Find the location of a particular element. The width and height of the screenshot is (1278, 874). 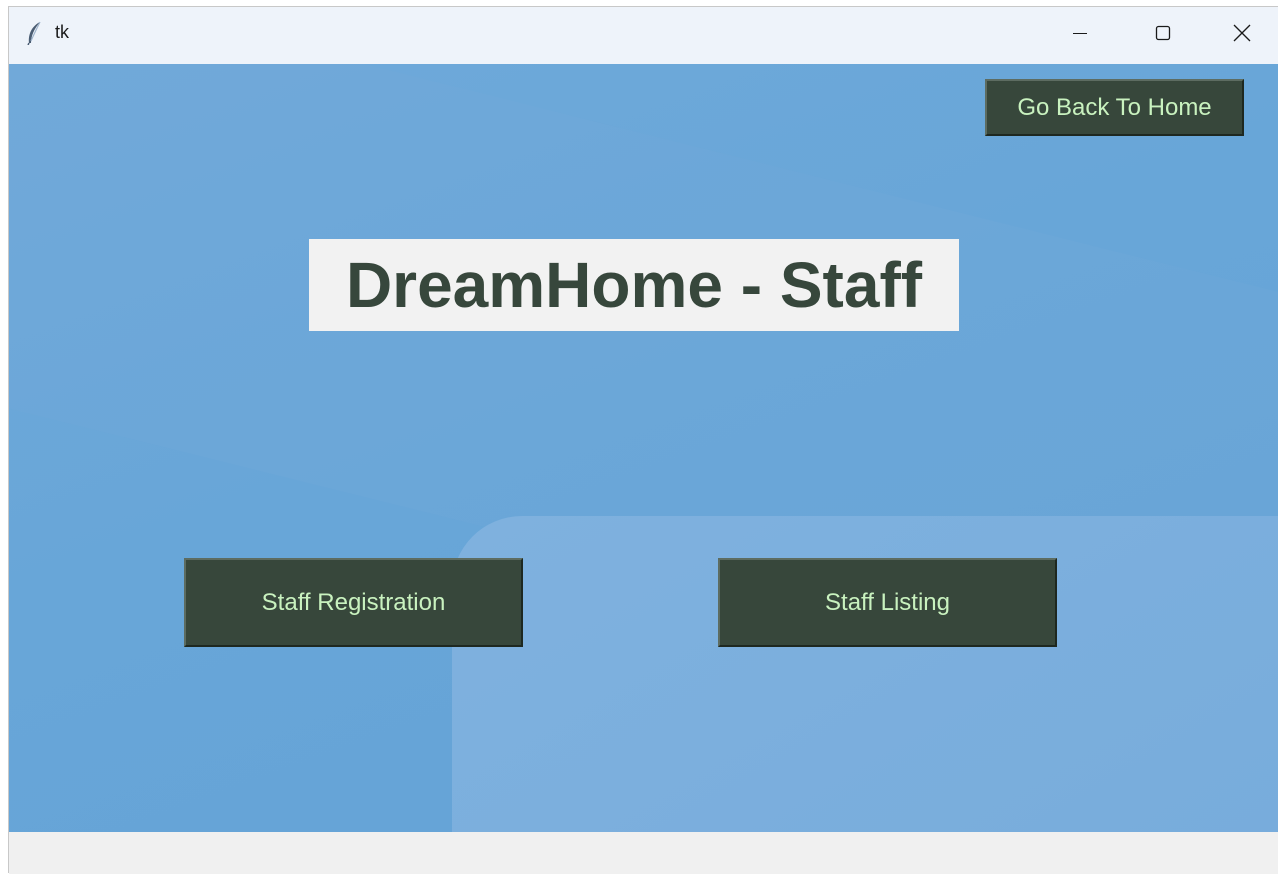

page-title-box: DreamHome - Staff is located at coordinates (634, 285).